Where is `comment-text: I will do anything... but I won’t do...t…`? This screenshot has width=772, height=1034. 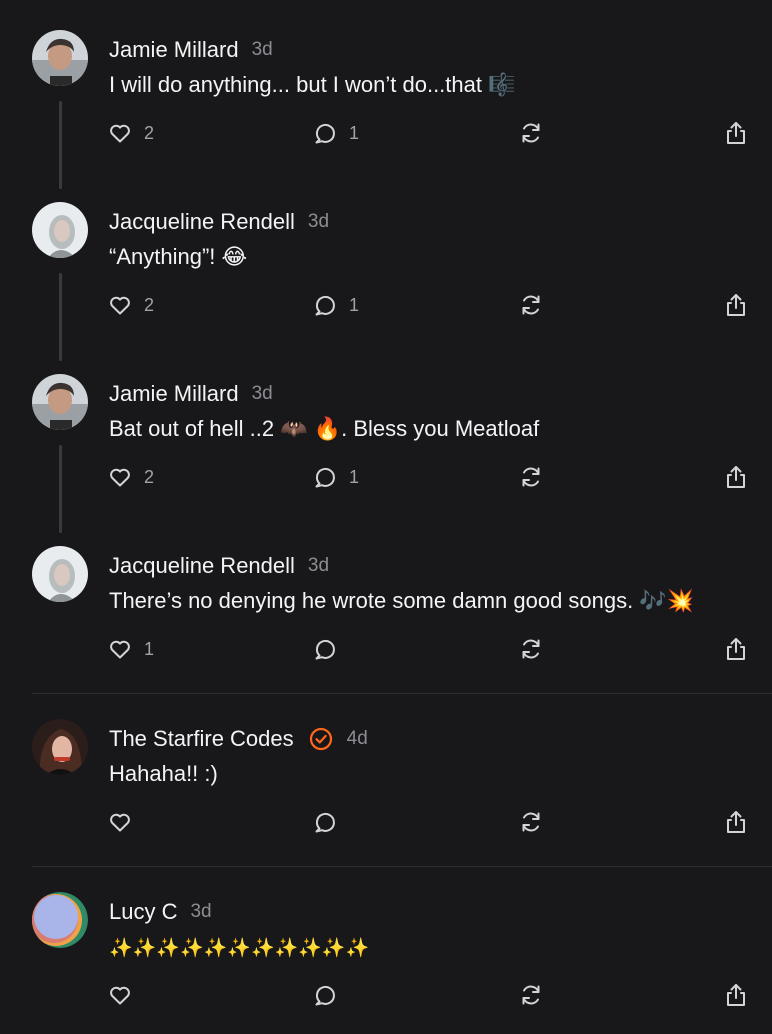
comment-text: I will do anything... but I won’t do...t… is located at coordinates (312, 84).